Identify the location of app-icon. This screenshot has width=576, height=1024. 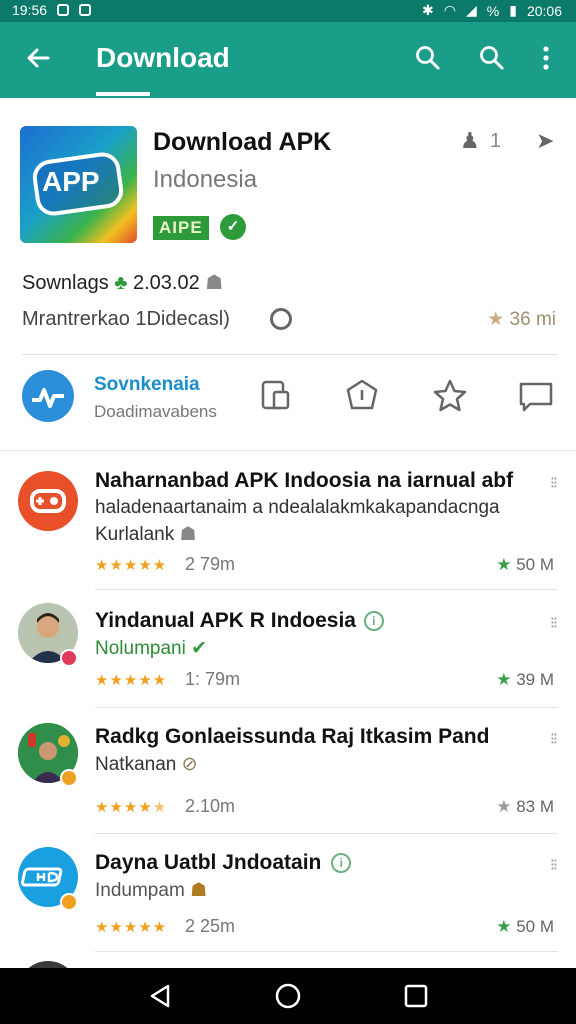
(48, 501).